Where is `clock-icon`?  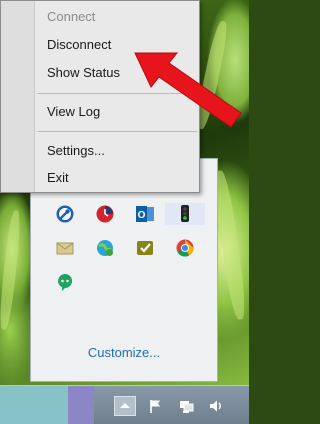 clock-icon is located at coordinates (105, 214).